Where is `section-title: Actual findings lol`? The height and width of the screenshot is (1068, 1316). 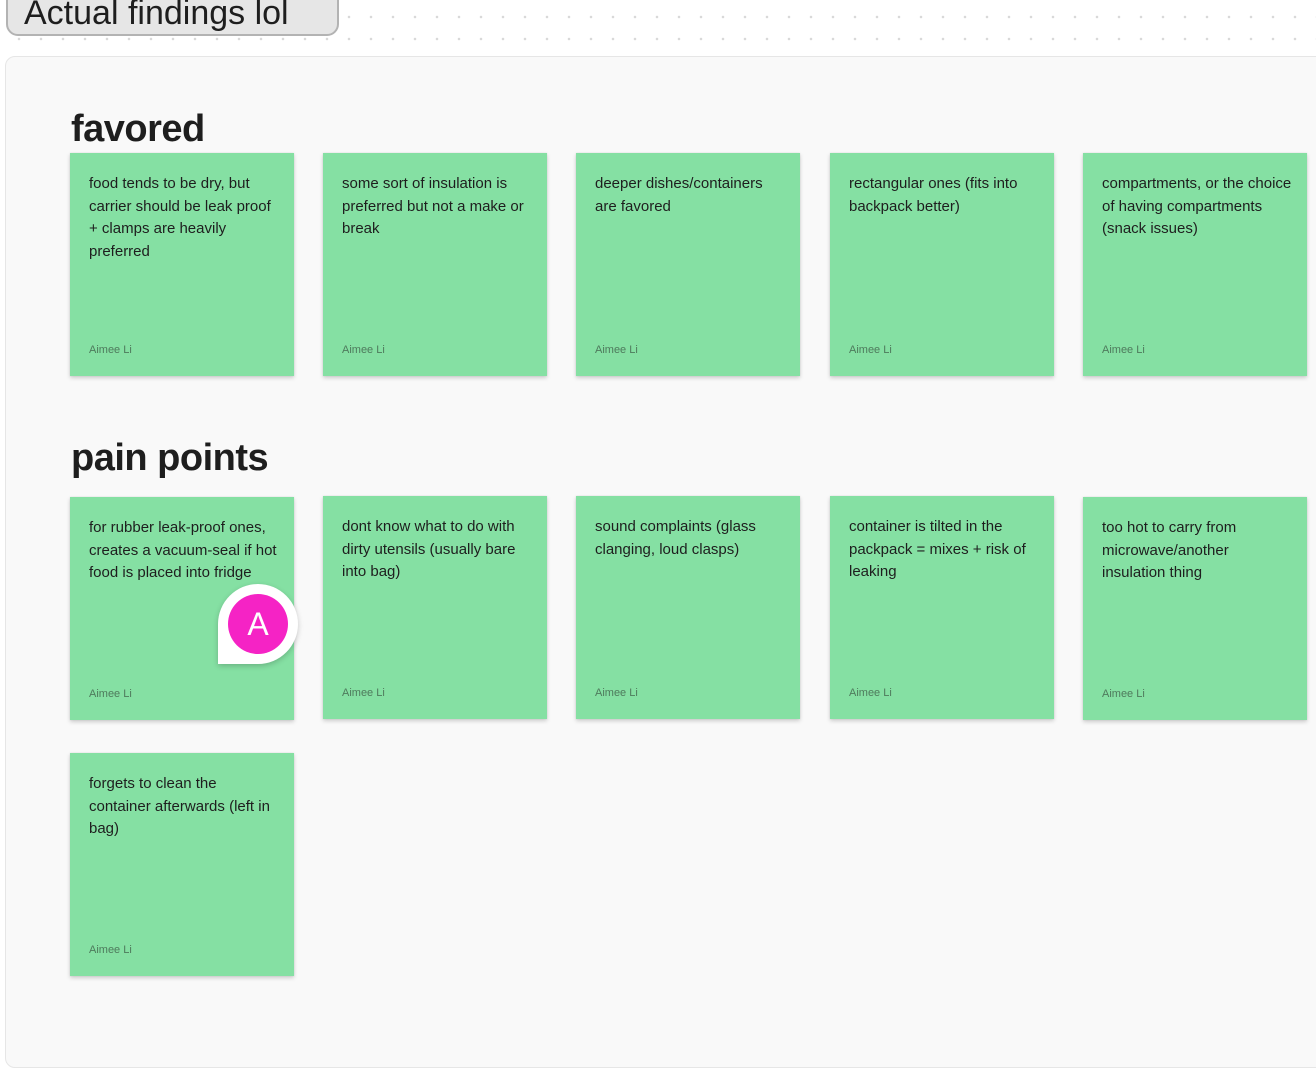 section-title: Actual findings lol is located at coordinates (156, 16).